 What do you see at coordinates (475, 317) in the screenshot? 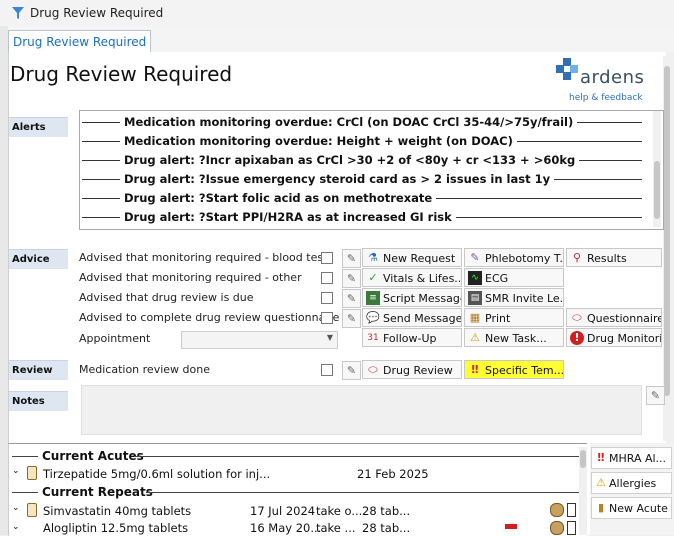
I see `print-icon: ▦` at bounding box center [475, 317].